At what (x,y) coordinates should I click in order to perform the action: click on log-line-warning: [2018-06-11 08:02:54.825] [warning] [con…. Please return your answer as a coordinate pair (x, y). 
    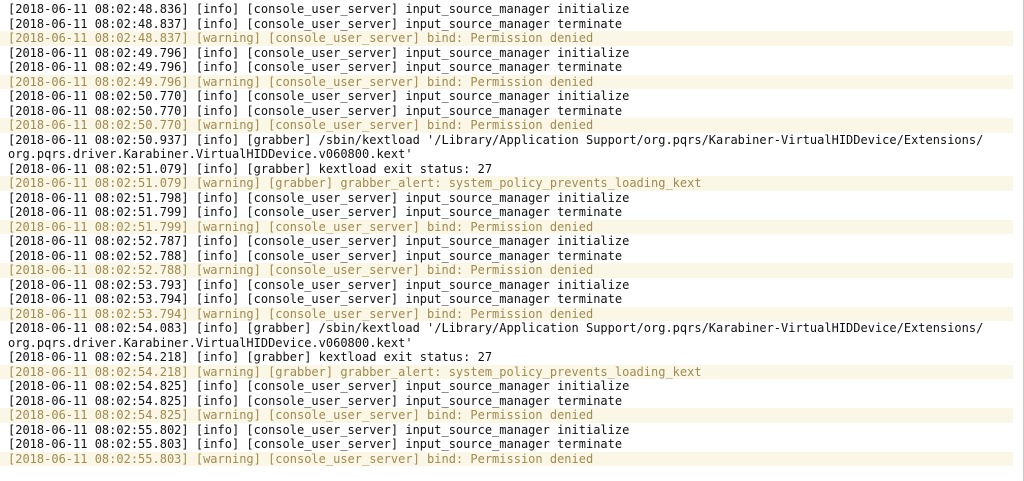
    Looking at the image, I should click on (506, 415).